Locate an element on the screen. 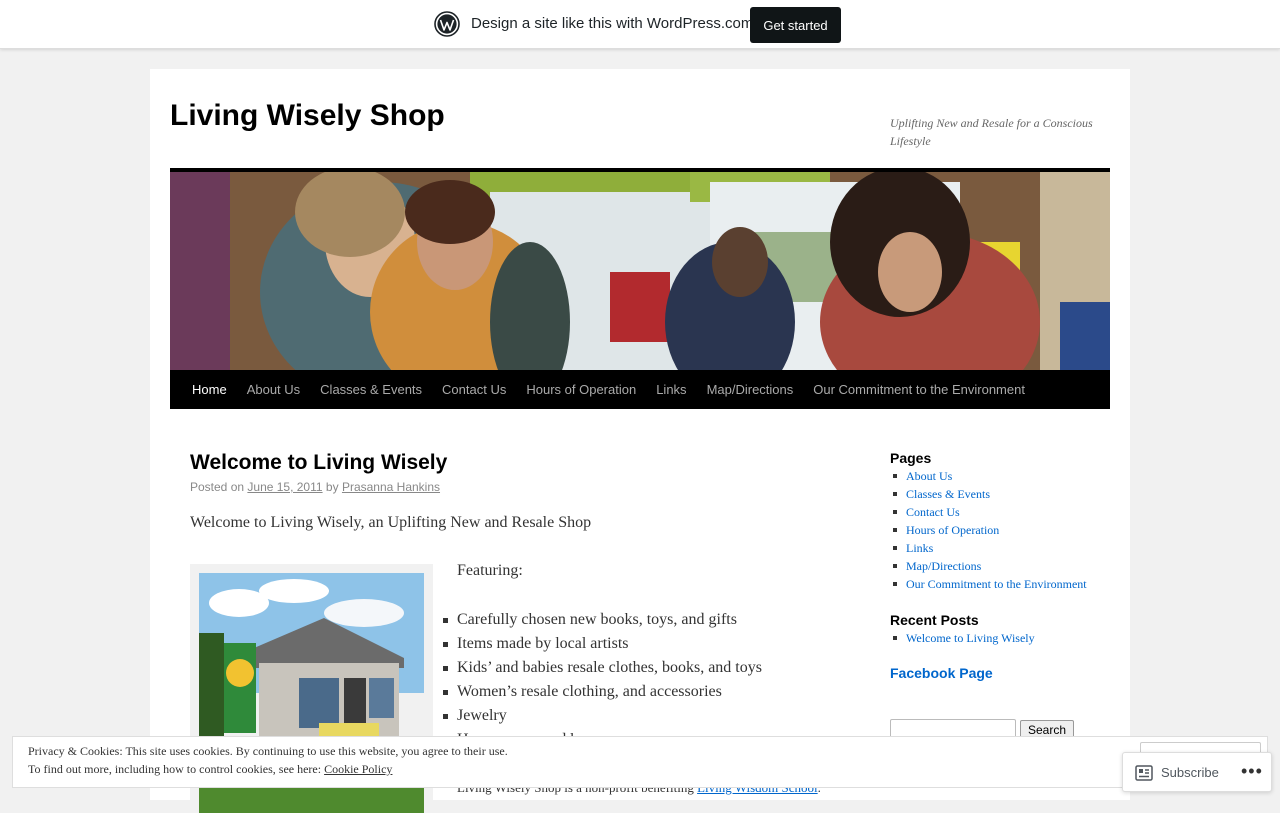 The image size is (1280, 813). nav-item-about-us: About Us is located at coordinates (273, 389).